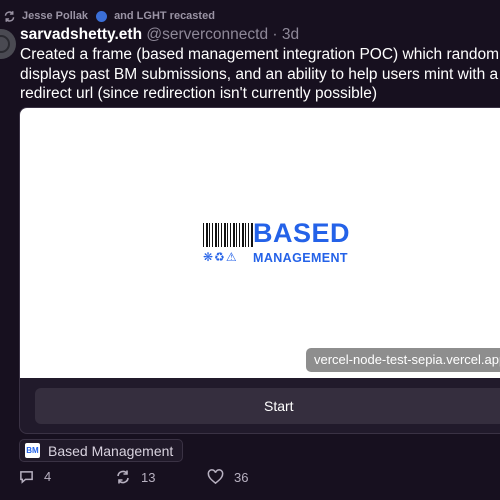 The image size is (500, 500). Describe the element at coordinates (81, 34) in the screenshot. I see `author-display-name: sarvadshetty.eth` at that location.